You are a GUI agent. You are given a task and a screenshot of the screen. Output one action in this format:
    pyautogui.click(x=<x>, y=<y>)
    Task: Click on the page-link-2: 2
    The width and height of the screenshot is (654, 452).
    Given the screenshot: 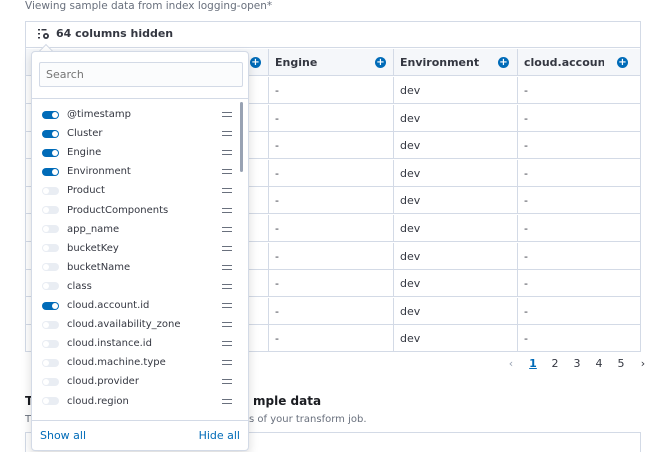 What is the action you would take?
    pyautogui.click(x=555, y=363)
    